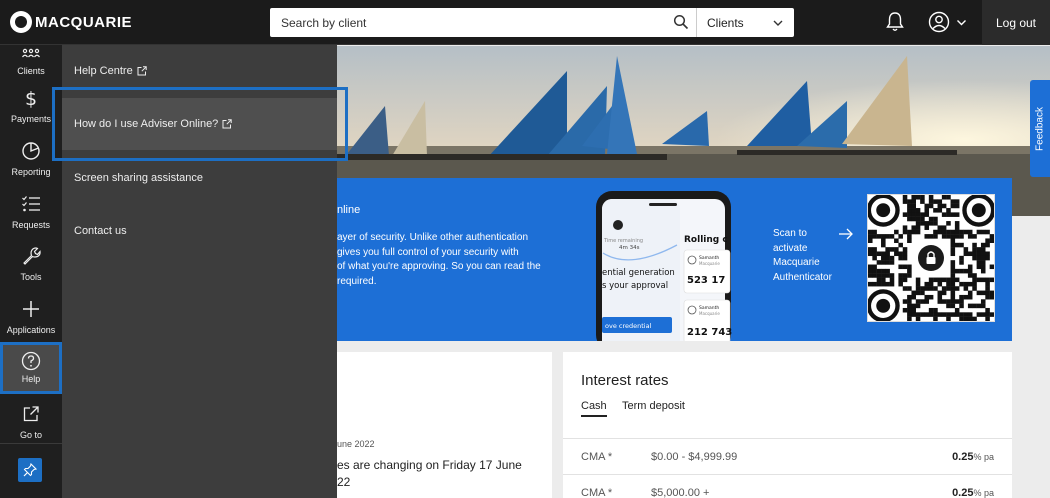 The width and height of the screenshot is (1050, 498). Describe the element at coordinates (32, 256) in the screenshot. I see `wrench-icon` at that location.